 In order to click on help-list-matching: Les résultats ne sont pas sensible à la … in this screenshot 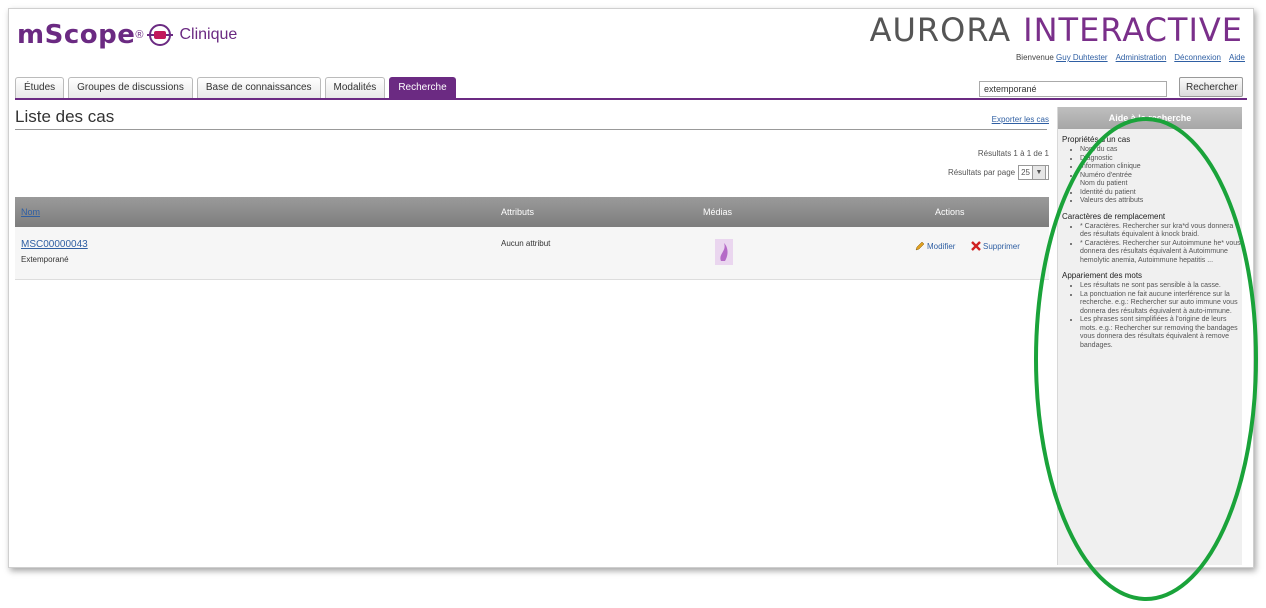, I will do `click(1150, 316)`.